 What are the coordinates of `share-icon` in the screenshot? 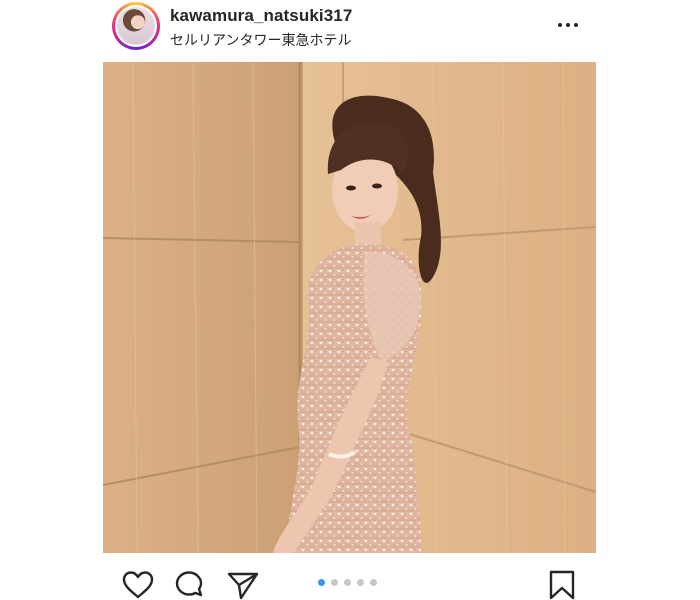 It's located at (243, 585).